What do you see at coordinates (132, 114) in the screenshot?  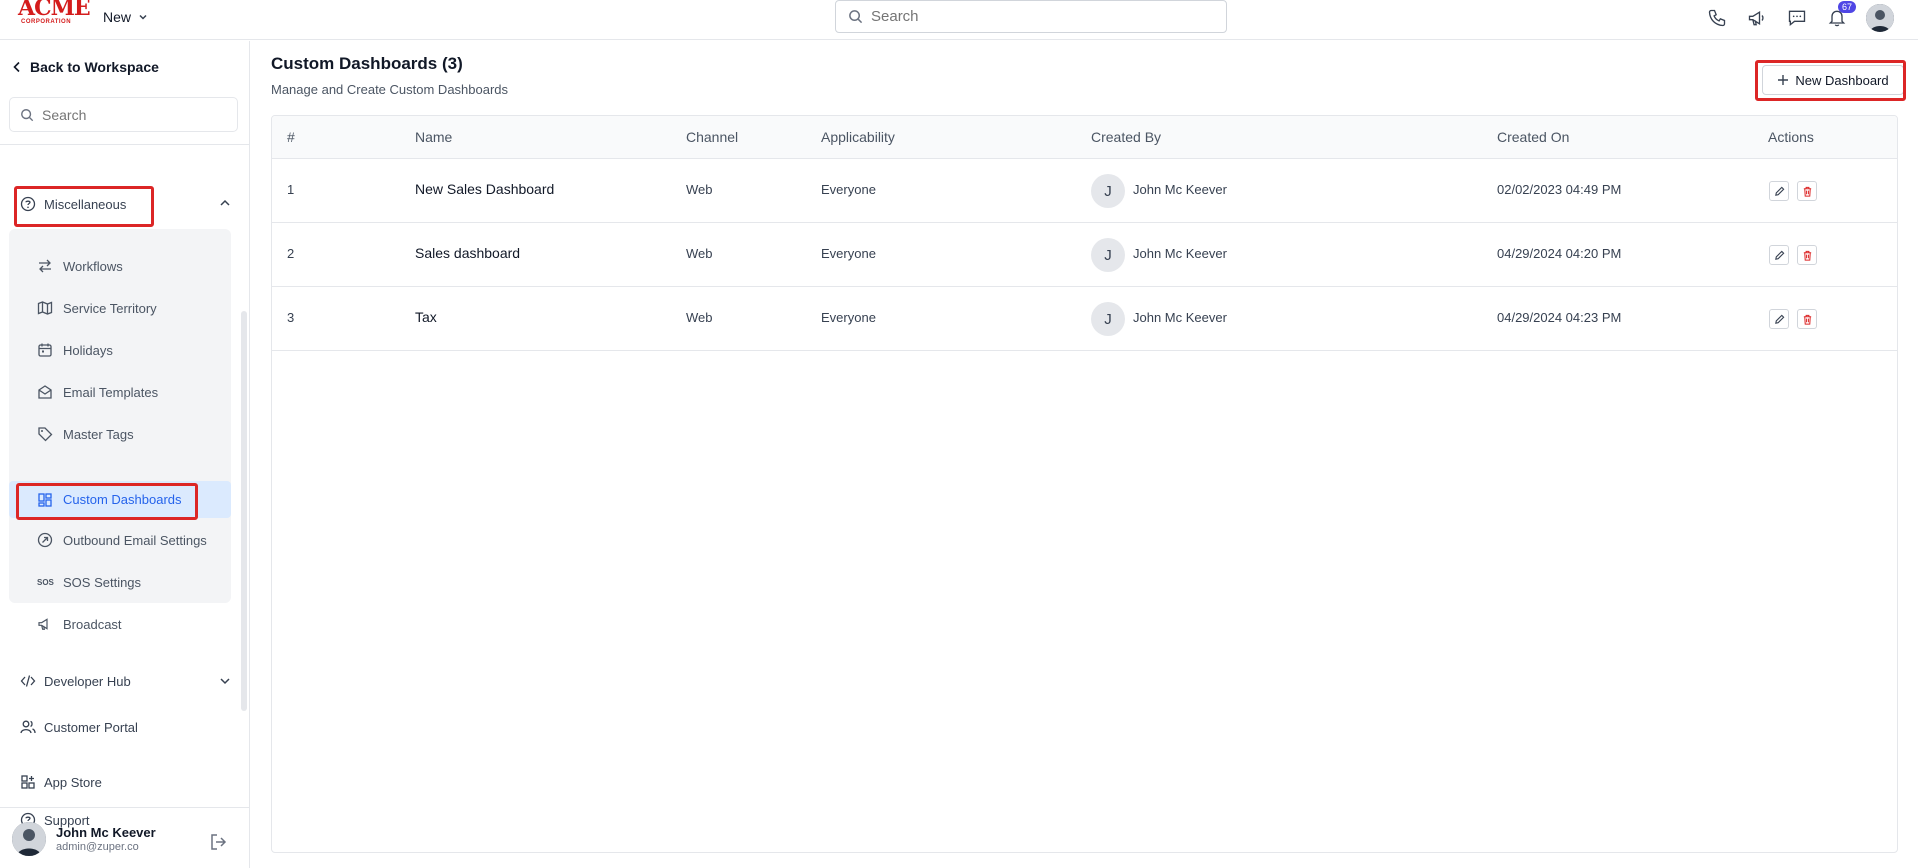 I see `sidebar-search-input` at bounding box center [132, 114].